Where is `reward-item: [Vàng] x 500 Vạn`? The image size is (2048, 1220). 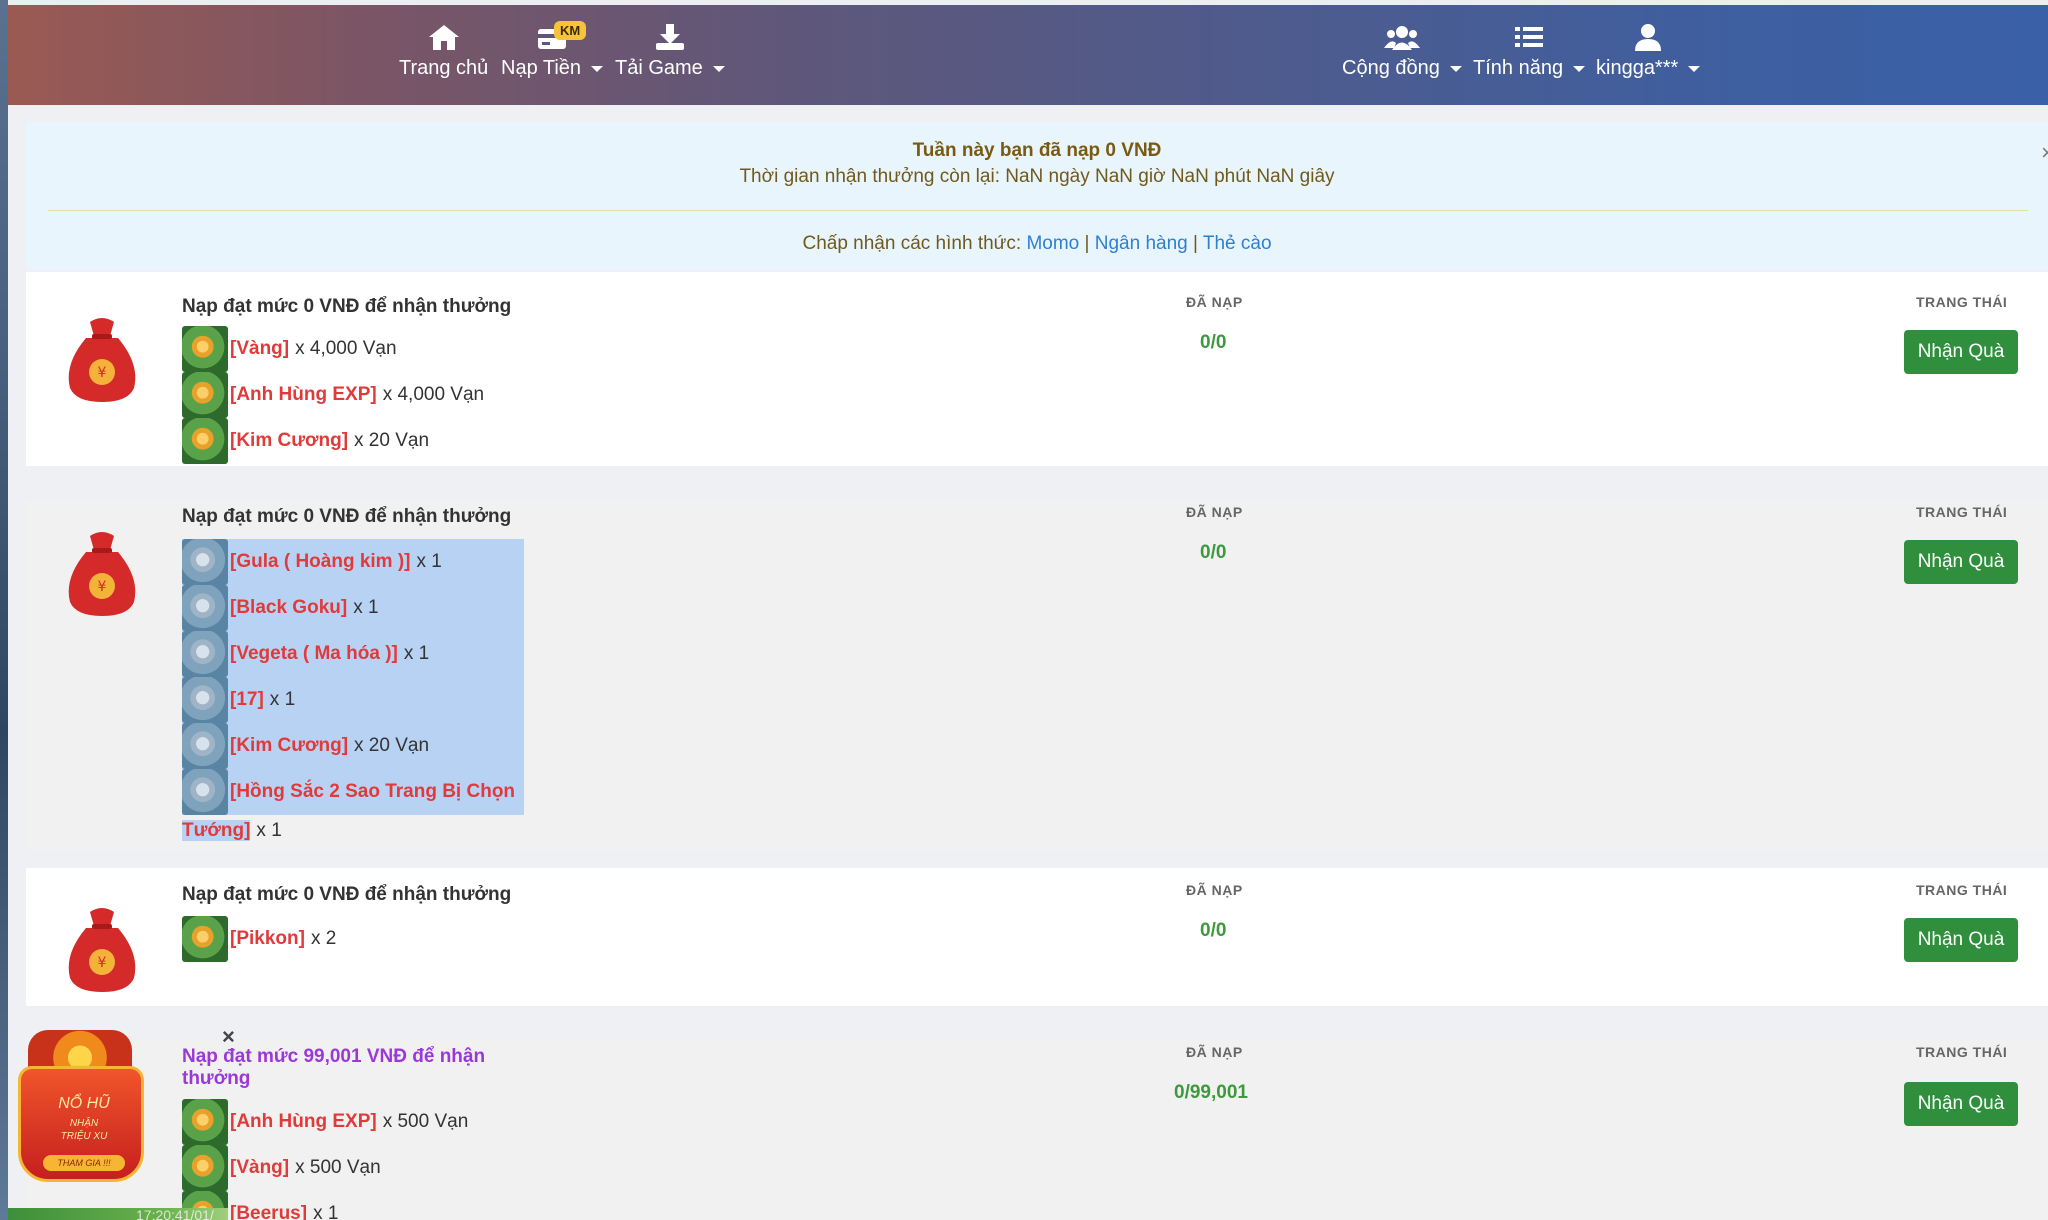 reward-item: [Vàng] x 500 Vạn is located at coordinates (325, 1168).